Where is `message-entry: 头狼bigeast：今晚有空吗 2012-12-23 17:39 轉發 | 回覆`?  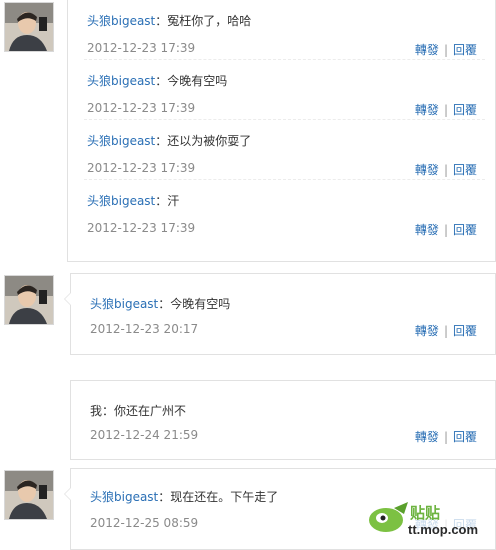
message-entry: 头狼bigeast：今晚有空吗 2012-12-23 17:39 轉發 | 回覆 is located at coordinates (281, 90).